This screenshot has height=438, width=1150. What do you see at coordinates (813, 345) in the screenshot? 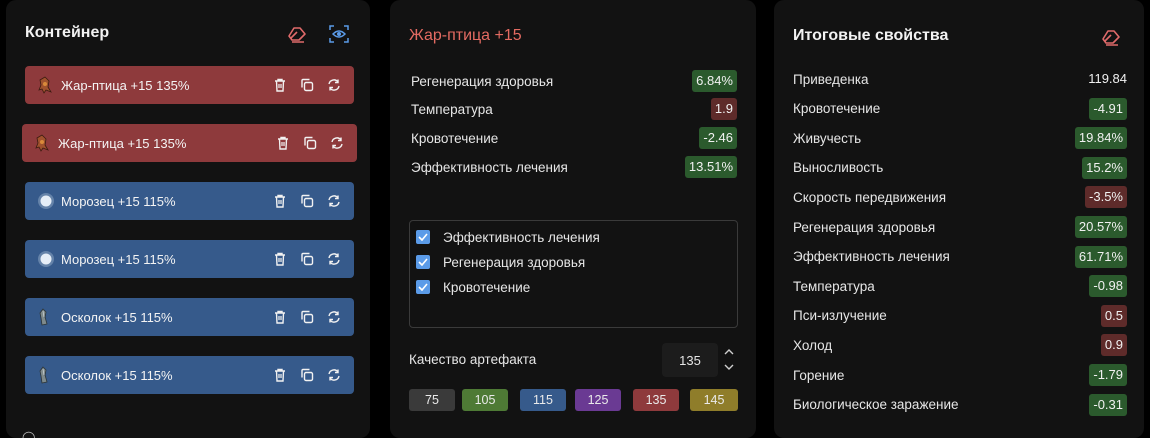
I see `stat-name: Холод` at bounding box center [813, 345].